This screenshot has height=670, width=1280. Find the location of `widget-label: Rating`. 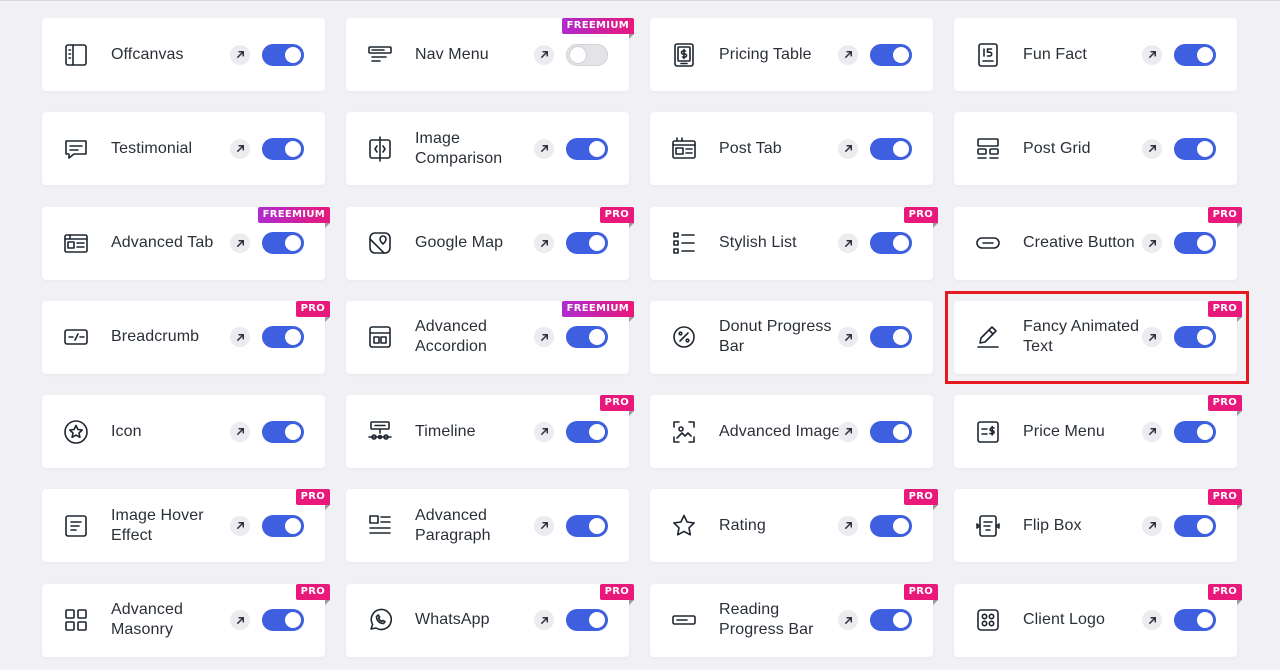

widget-label: Rating is located at coordinates (742, 525).